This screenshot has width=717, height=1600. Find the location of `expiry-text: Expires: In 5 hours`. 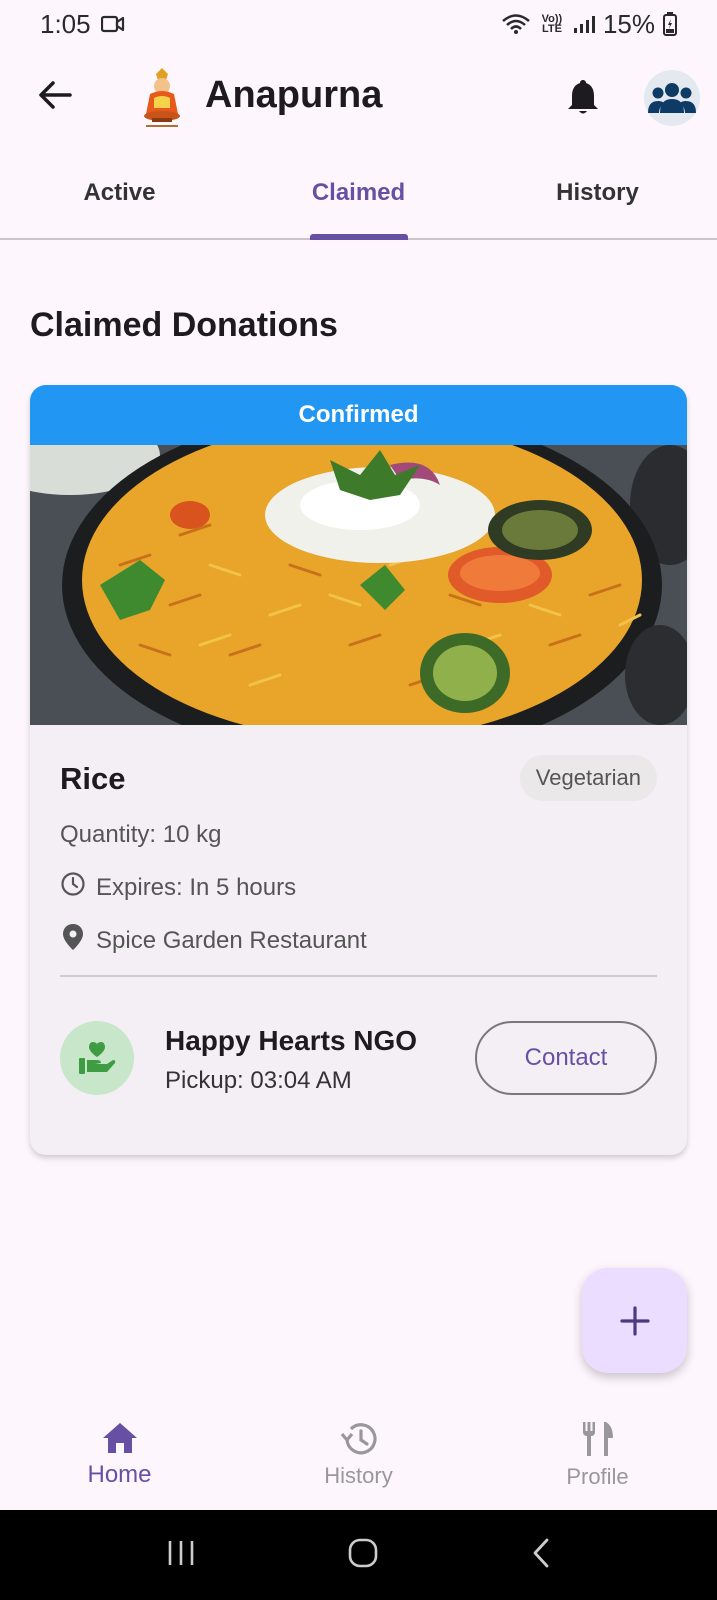

expiry-text: Expires: In 5 hours is located at coordinates (196, 887).